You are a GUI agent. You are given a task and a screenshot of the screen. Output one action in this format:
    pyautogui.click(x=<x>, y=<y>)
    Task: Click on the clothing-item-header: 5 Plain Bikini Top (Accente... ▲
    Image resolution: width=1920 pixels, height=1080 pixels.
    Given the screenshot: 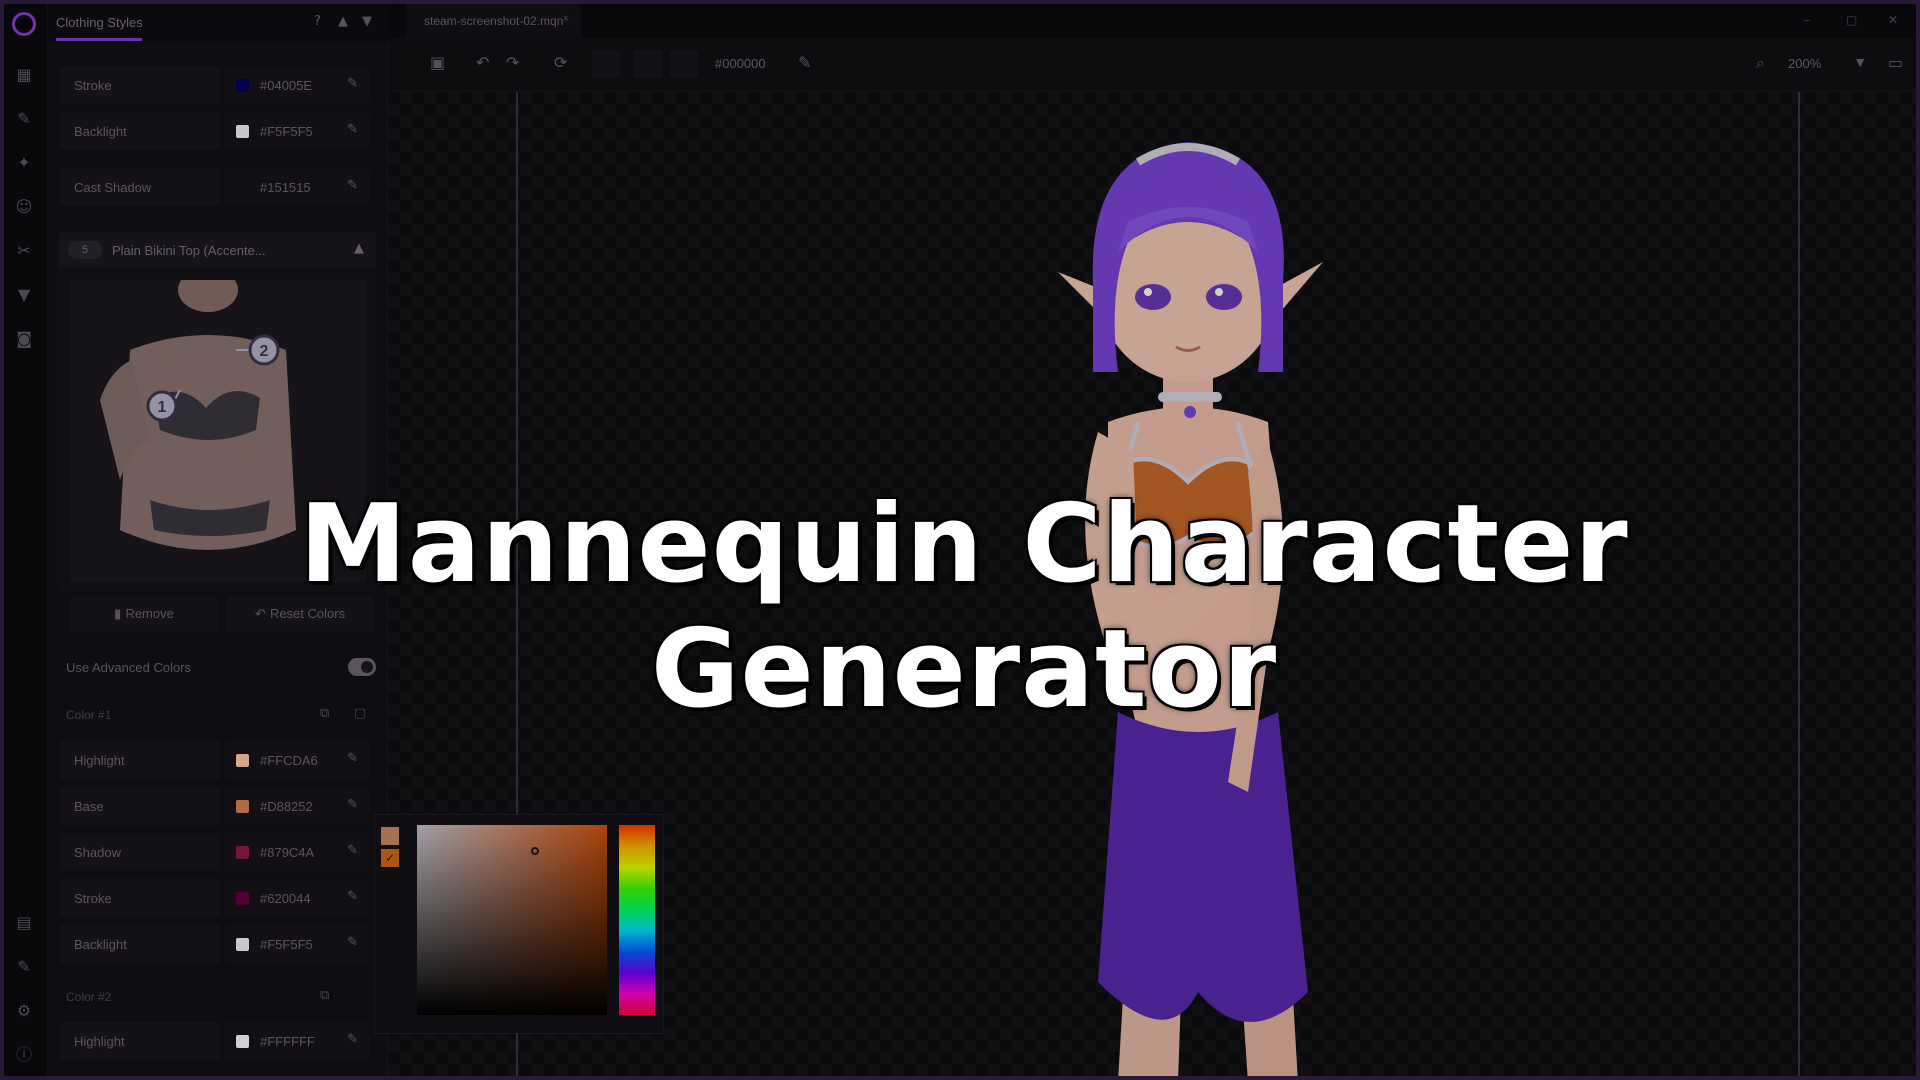 What is the action you would take?
    pyautogui.click(x=217, y=250)
    